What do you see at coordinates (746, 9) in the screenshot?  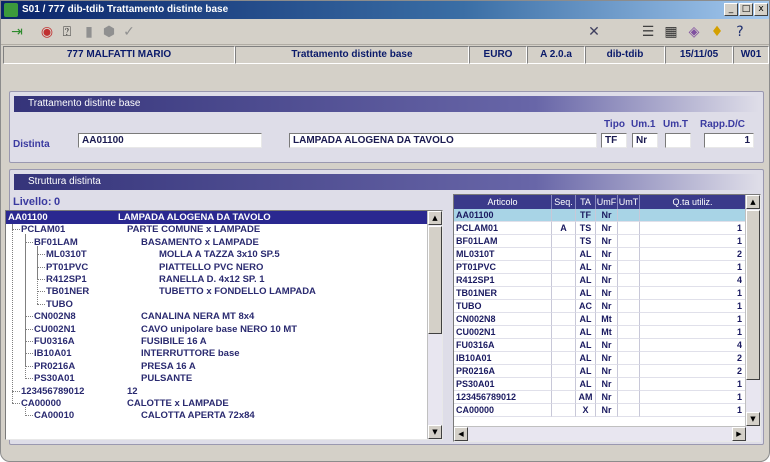 I see `maximize-button: □` at bounding box center [746, 9].